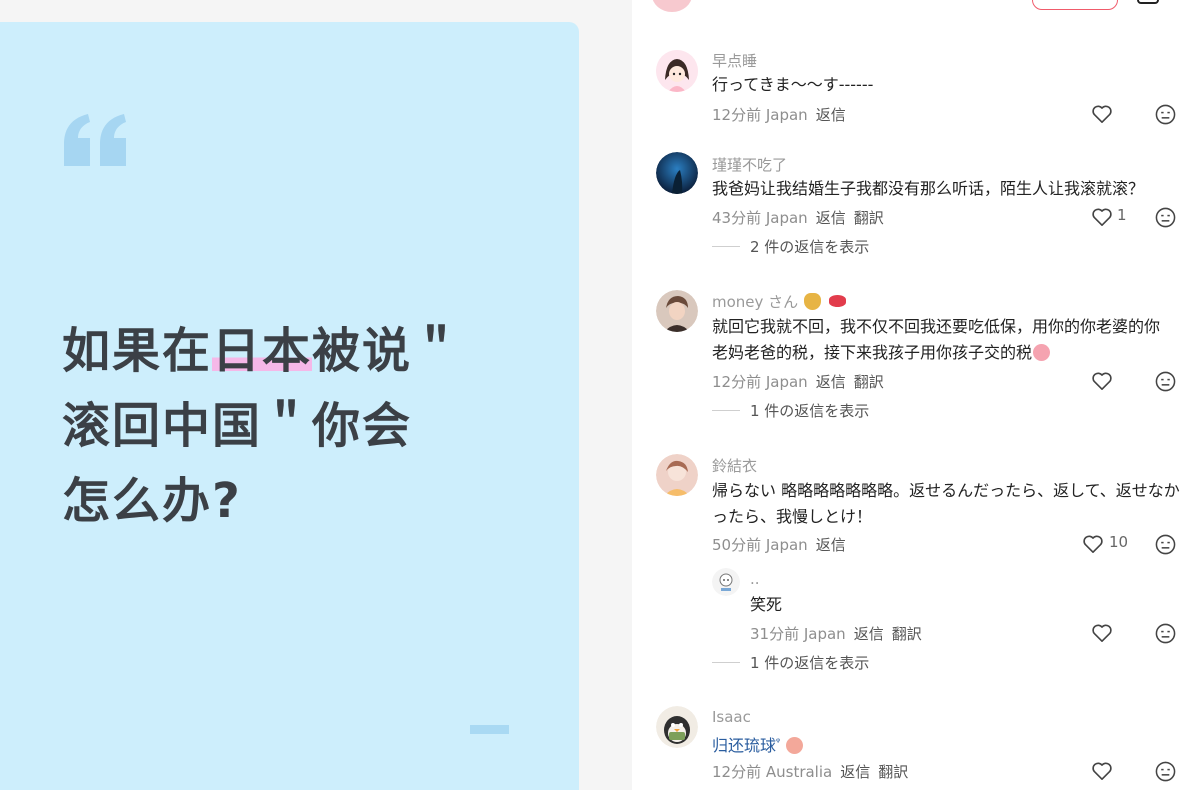  I want to click on author-header, so click(916, 6).